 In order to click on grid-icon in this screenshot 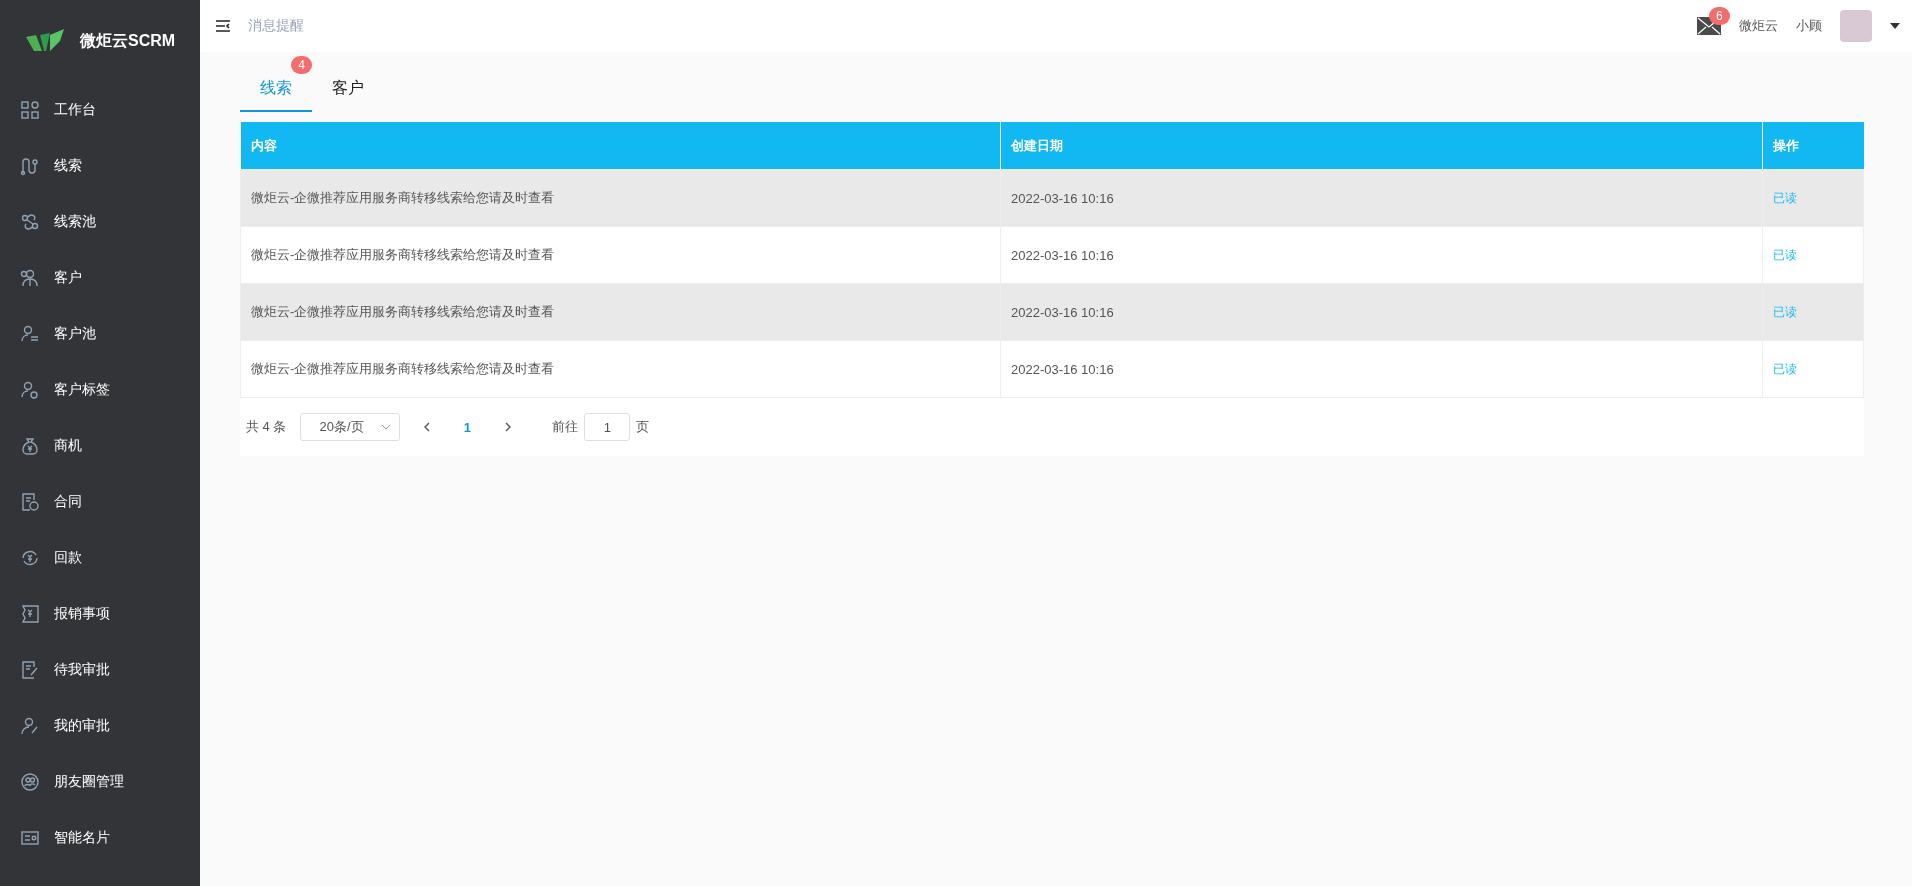, I will do `click(30, 110)`.